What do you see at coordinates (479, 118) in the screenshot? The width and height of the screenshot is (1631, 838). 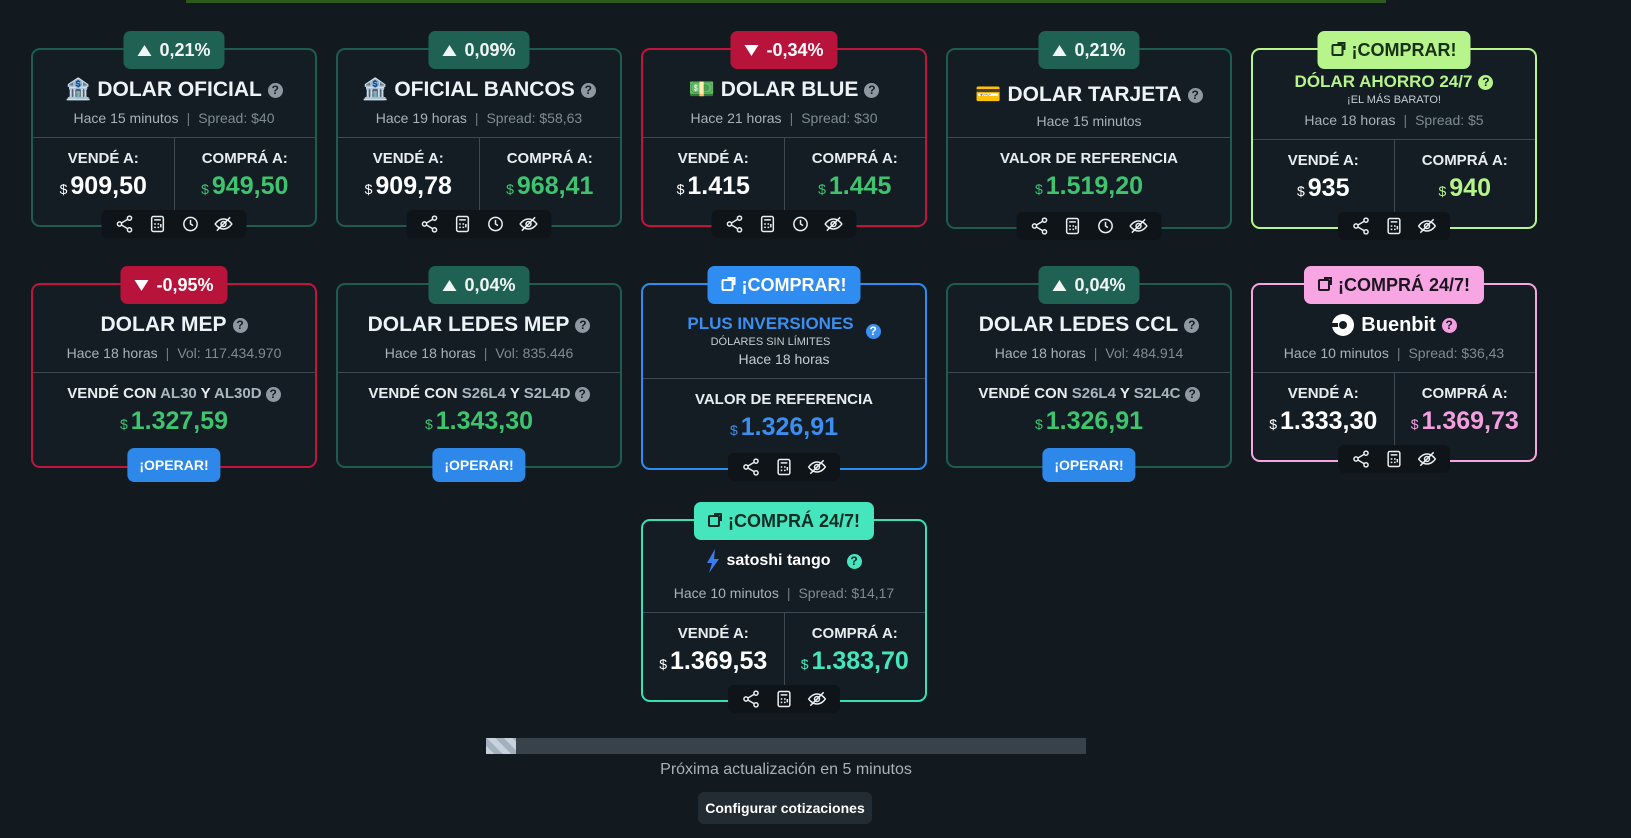 I see `card-meta: Hace 19 horas | Spread: $58,63` at bounding box center [479, 118].